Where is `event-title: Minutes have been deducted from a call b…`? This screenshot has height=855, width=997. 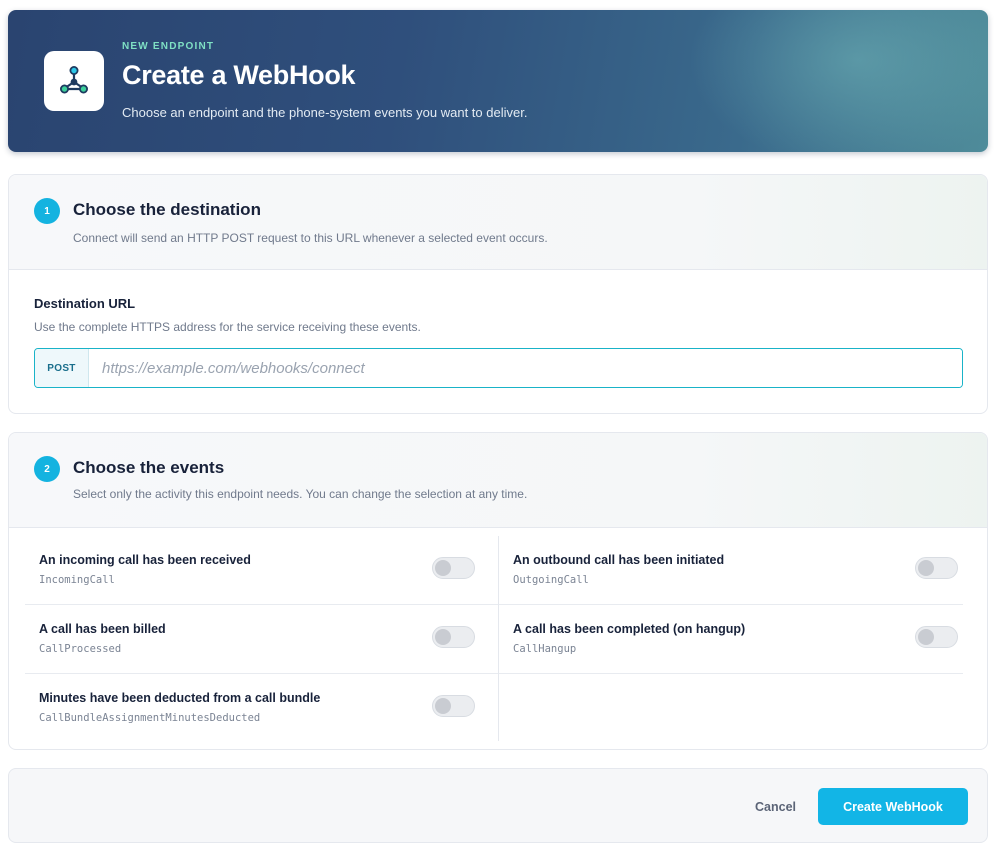
event-title: Minutes have been deducted from a call b… is located at coordinates (180, 698).